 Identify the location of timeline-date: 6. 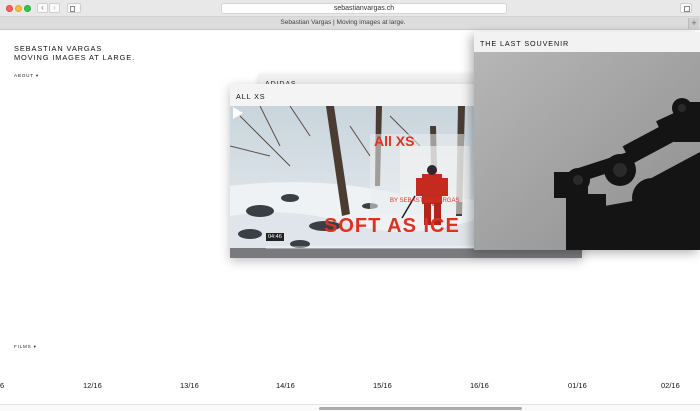
(2, 385).